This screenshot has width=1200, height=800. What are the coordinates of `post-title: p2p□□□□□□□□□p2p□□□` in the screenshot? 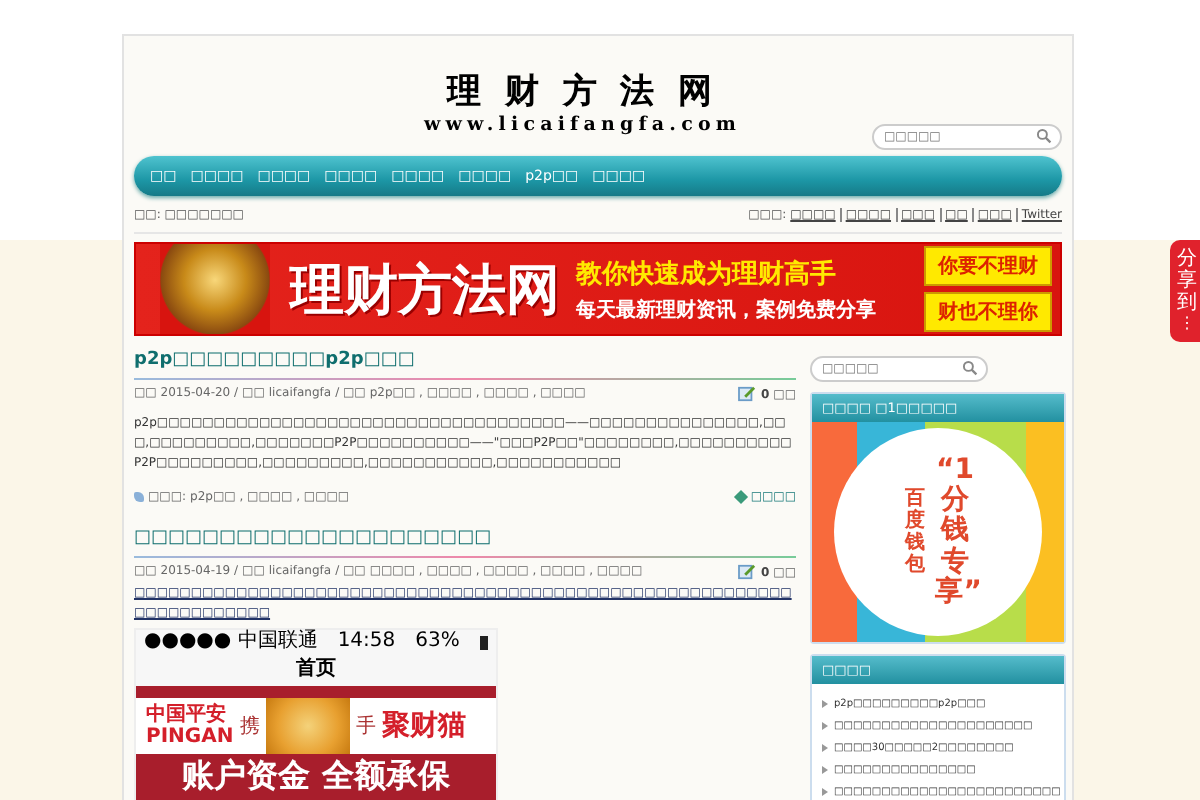 It's located at (465, 360).